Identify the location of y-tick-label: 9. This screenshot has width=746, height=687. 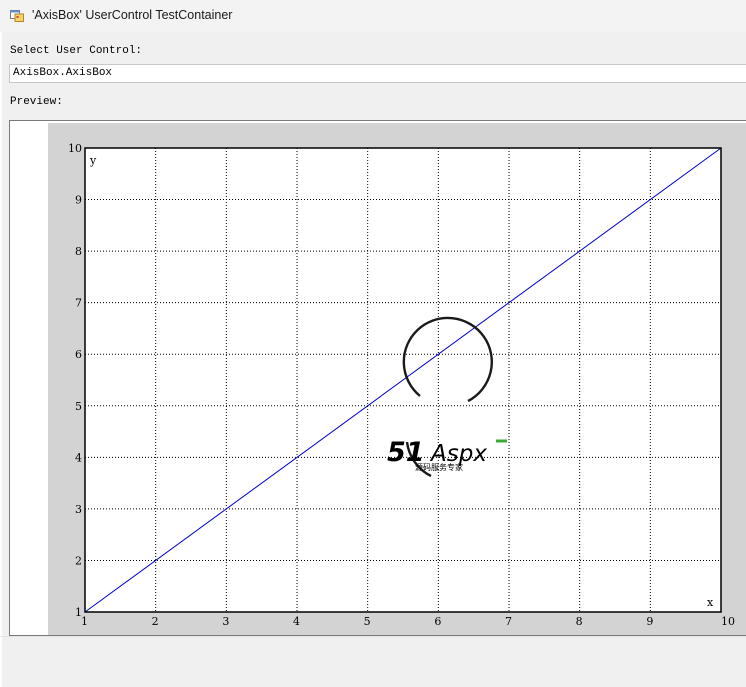
(78, 200).